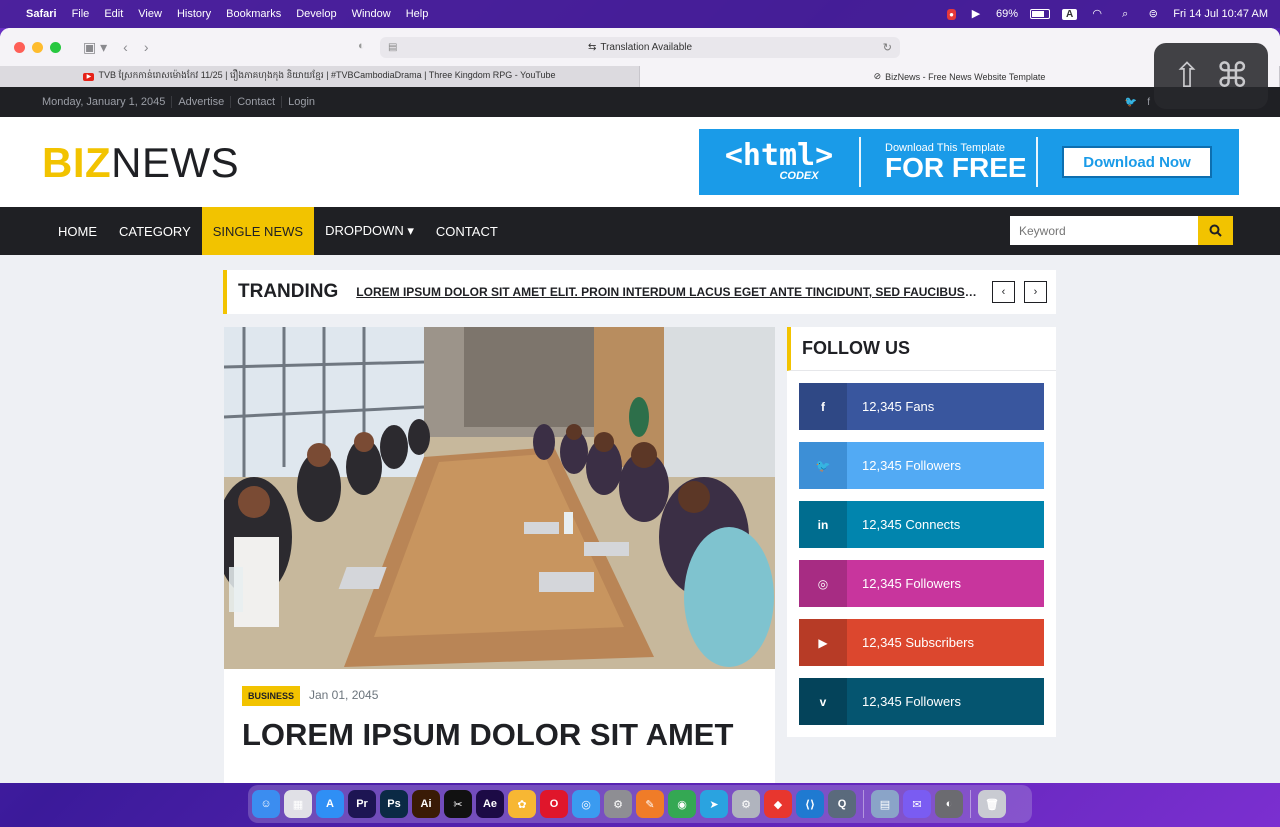  Describe the element at coordinates (316, 14) in the screenshot. I see `menu-develop: Develop` at that location.